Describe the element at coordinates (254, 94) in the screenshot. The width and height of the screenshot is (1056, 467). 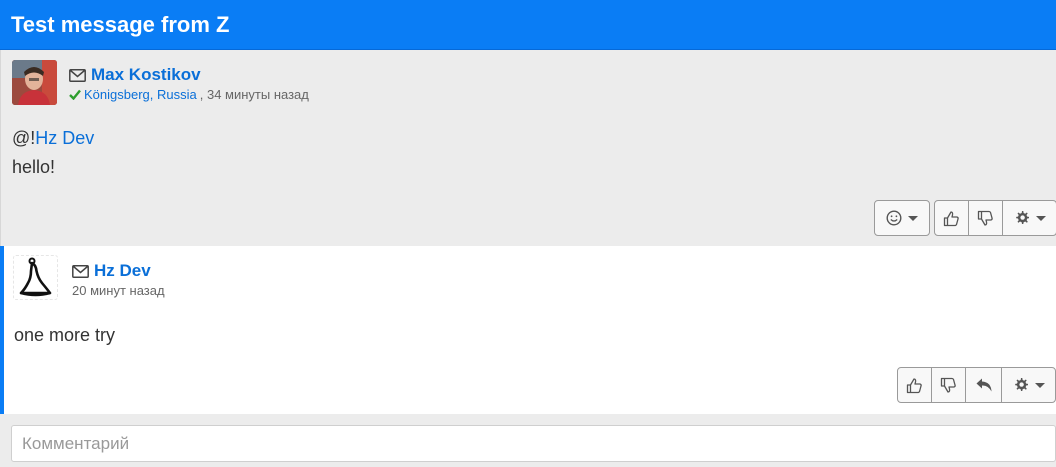
I see `post-time: , 34 минуты назад` at that location.